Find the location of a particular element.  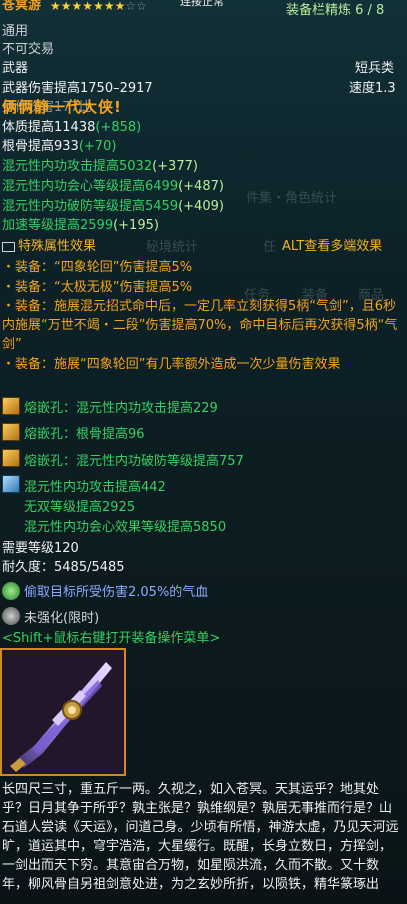

attribute-spirit: 根骨提高933(+70) is located at coordinates (59, 146).